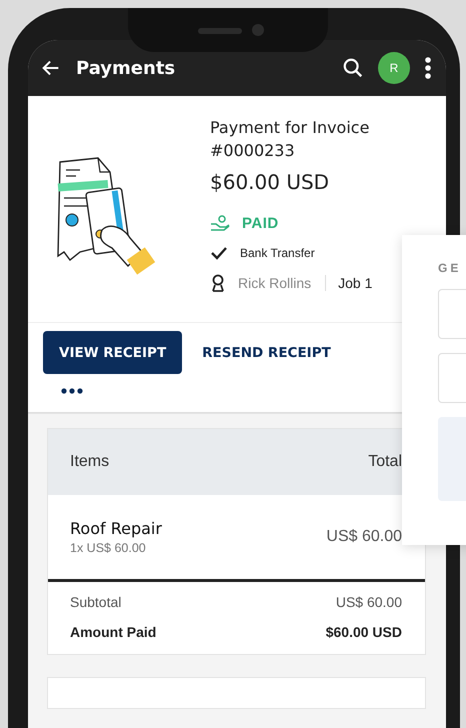 The width and height of the screenshot is (466, 728). What do you see at coordinates (108, 548) in the screenshot?
I see `item-quantity-price: 1x US$ 60.00` at bounding box center [108, 548].